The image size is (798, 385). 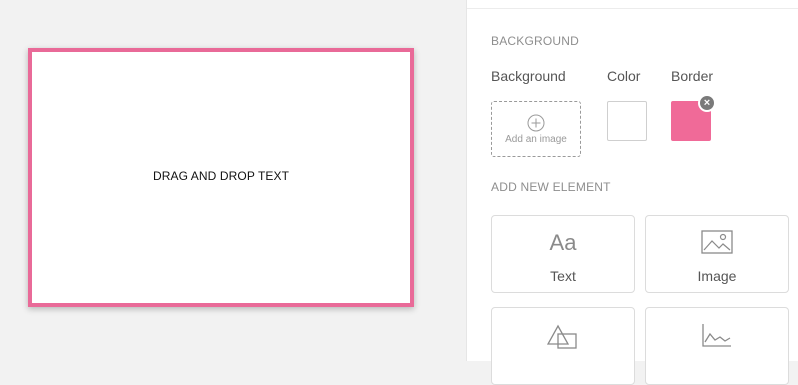 I want to click on background-heading: BACKGROUND, so click(x=535, y=41).